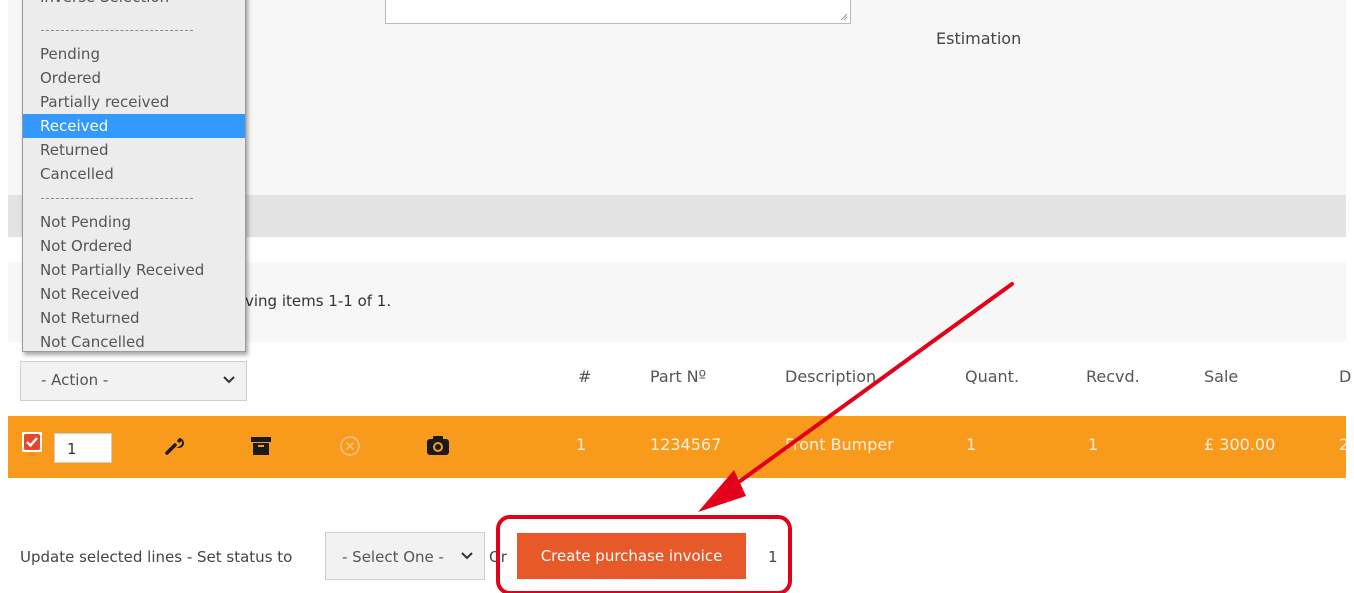 Image resolution: width=1354 pixels, height=593 pixels. Describe the element at coordinates (1344, 444) in the screenshot. I see `row-truncated-value: 2` at that location.